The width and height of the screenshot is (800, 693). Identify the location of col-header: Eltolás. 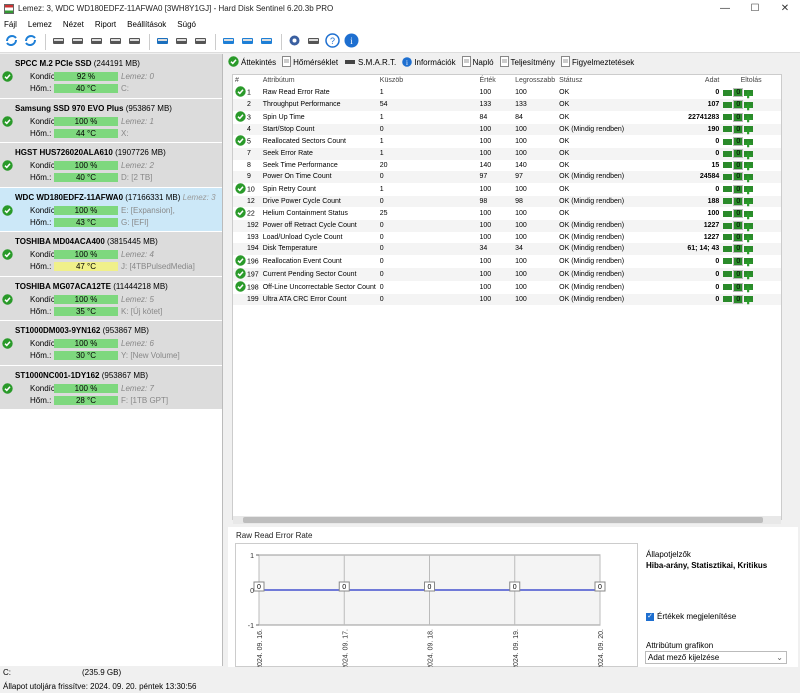
(751, 80).